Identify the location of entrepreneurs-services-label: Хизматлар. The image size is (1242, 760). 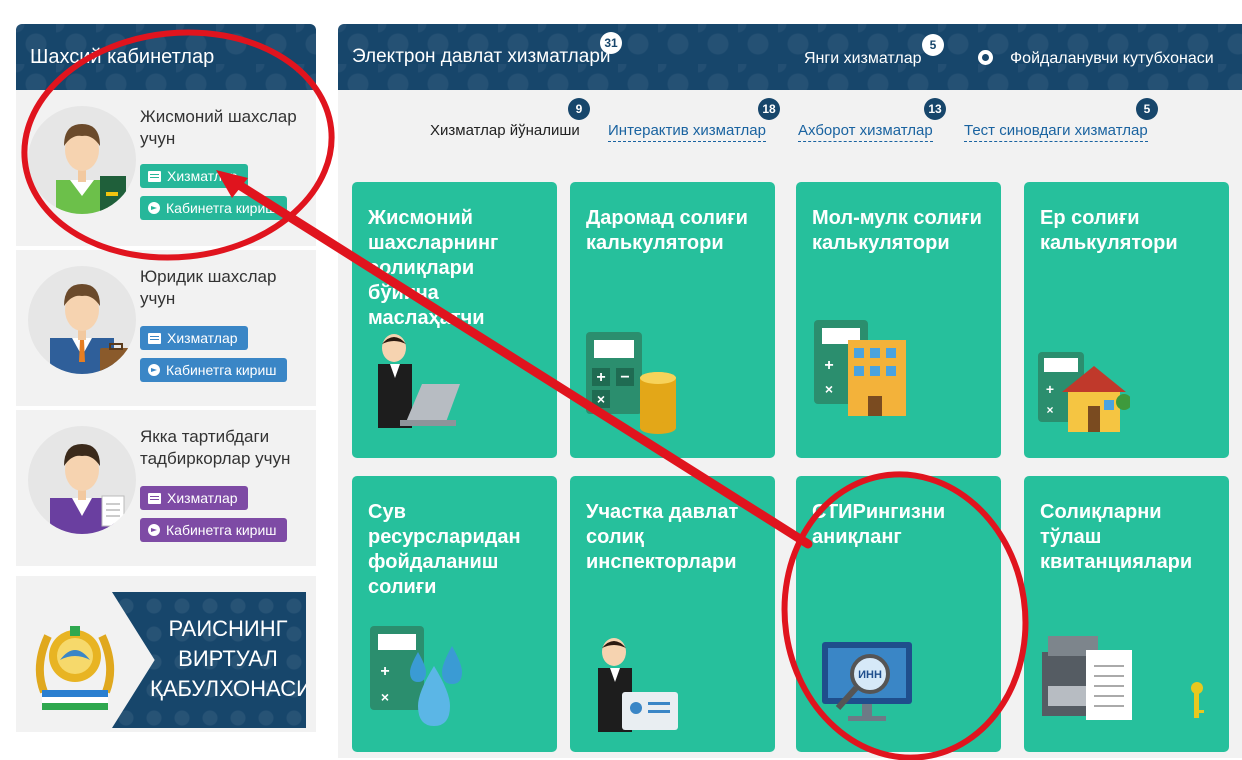
(202, 498).